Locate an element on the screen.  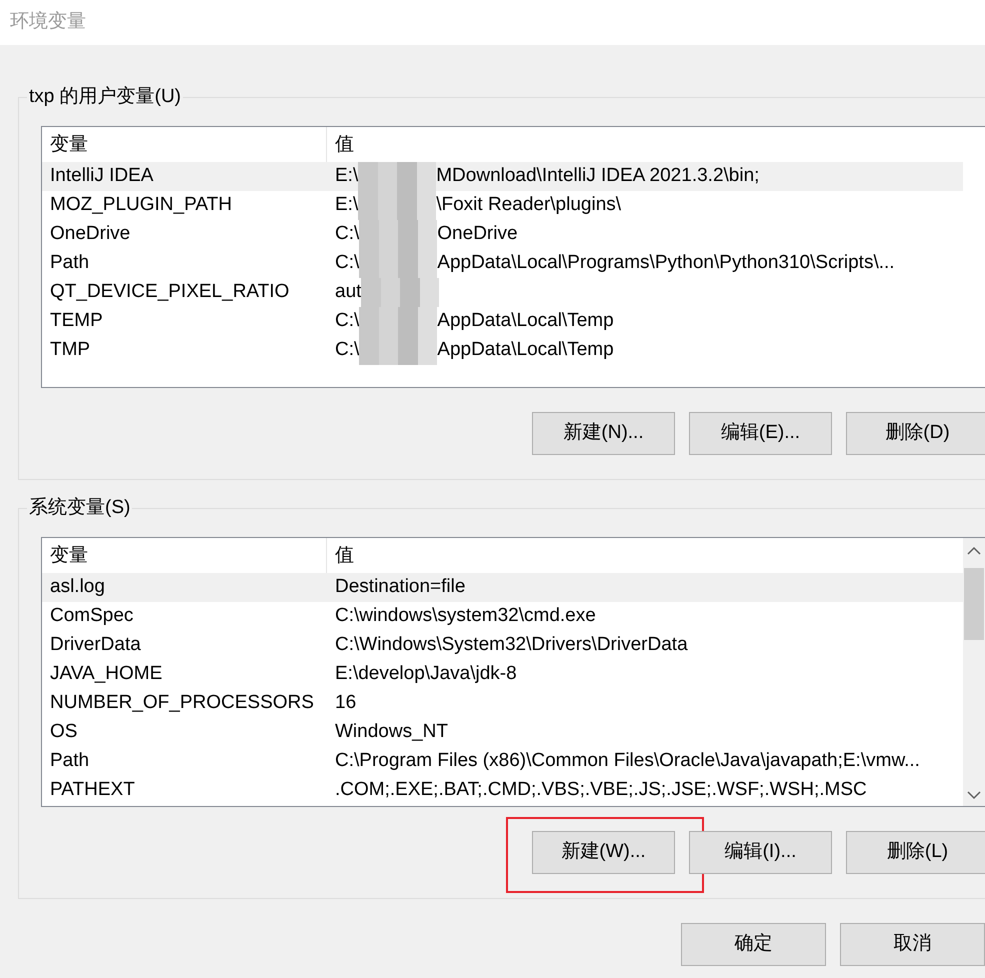
variable-name: DriverData is located at coordinates (95, 645).